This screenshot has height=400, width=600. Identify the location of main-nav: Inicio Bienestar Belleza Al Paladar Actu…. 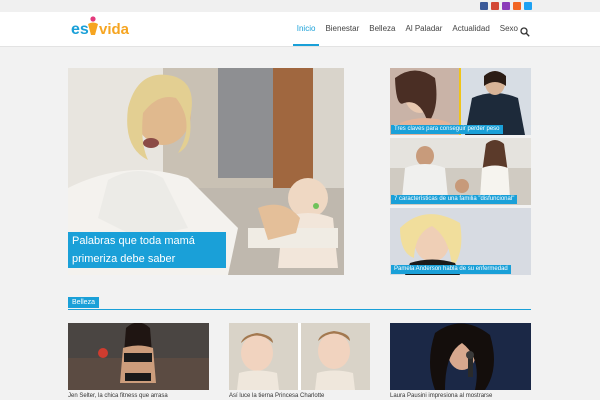
(410, 29).